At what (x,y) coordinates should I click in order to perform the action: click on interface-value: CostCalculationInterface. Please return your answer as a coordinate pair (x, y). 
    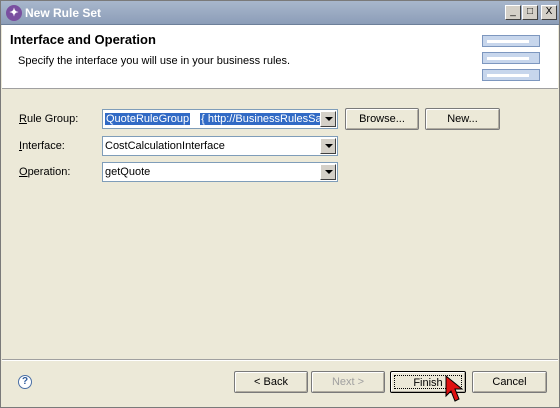
    Looking at the image, I should click on (165, 146).